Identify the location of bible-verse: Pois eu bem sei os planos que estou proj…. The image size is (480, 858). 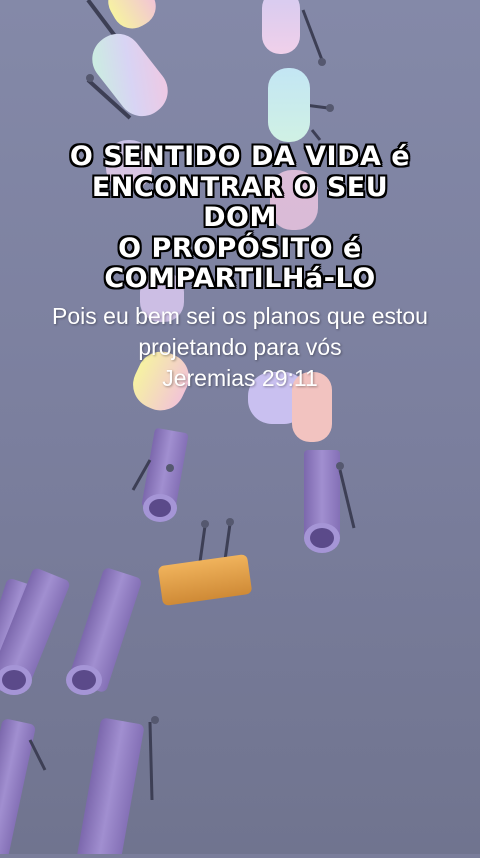
(240, 347).